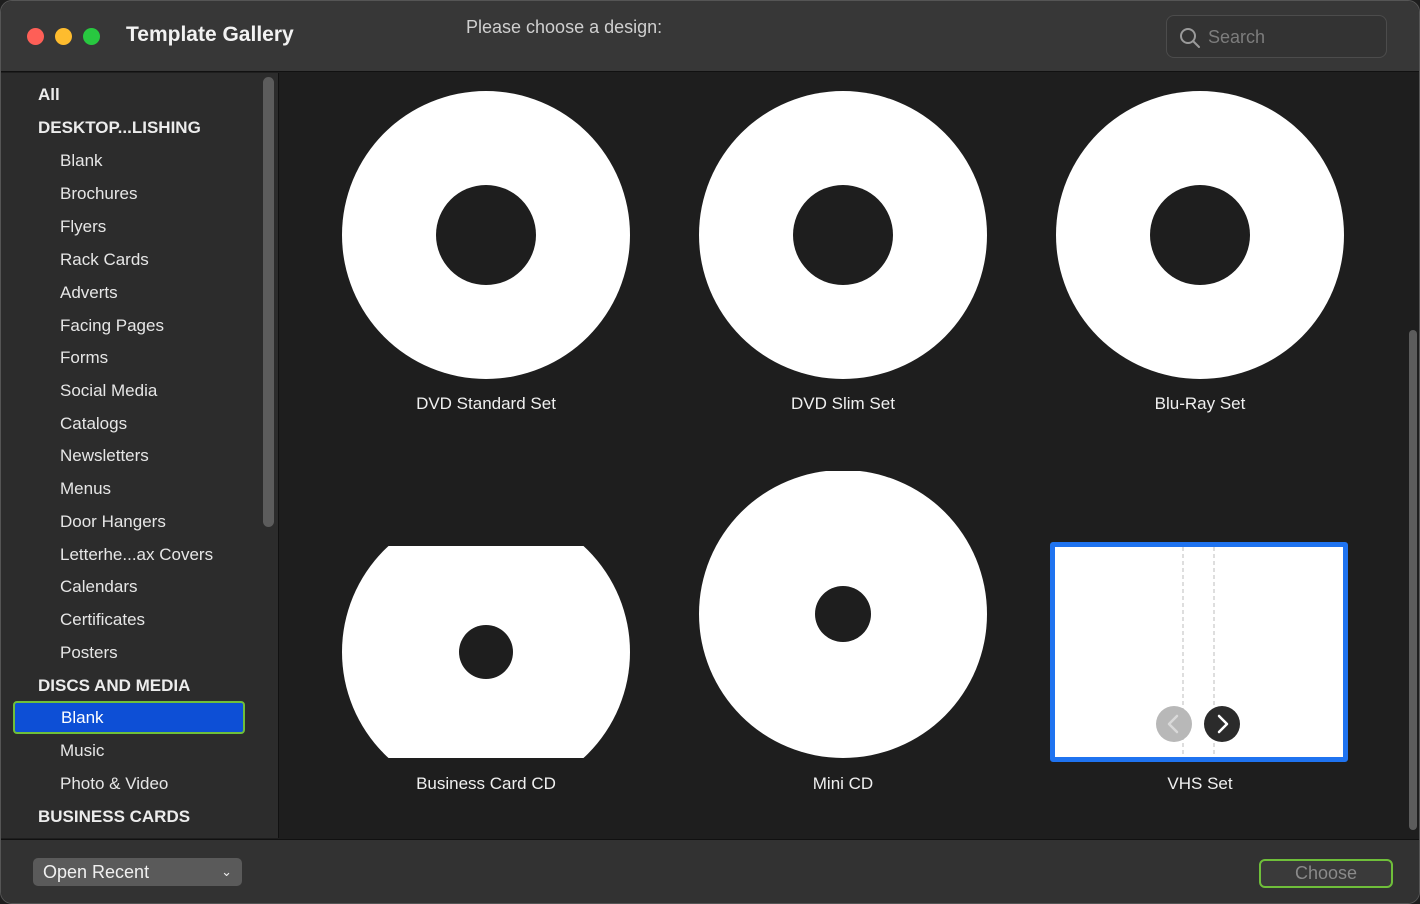 The height and width of the screenshot is (904, 1420). What do you see at coordinates (710, 36) in the screenshot?
I see `title-bar: Template Gallery Please choose a design:` at bounding box center [710, 36].